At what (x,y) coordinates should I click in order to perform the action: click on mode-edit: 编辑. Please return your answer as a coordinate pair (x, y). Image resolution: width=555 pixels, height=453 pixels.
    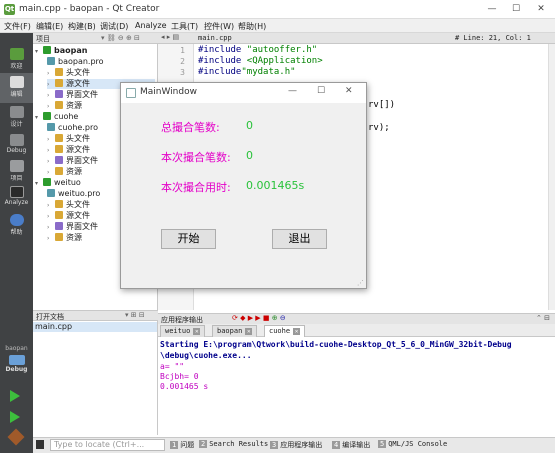
    Looking at the image, I should click on (16, 88).